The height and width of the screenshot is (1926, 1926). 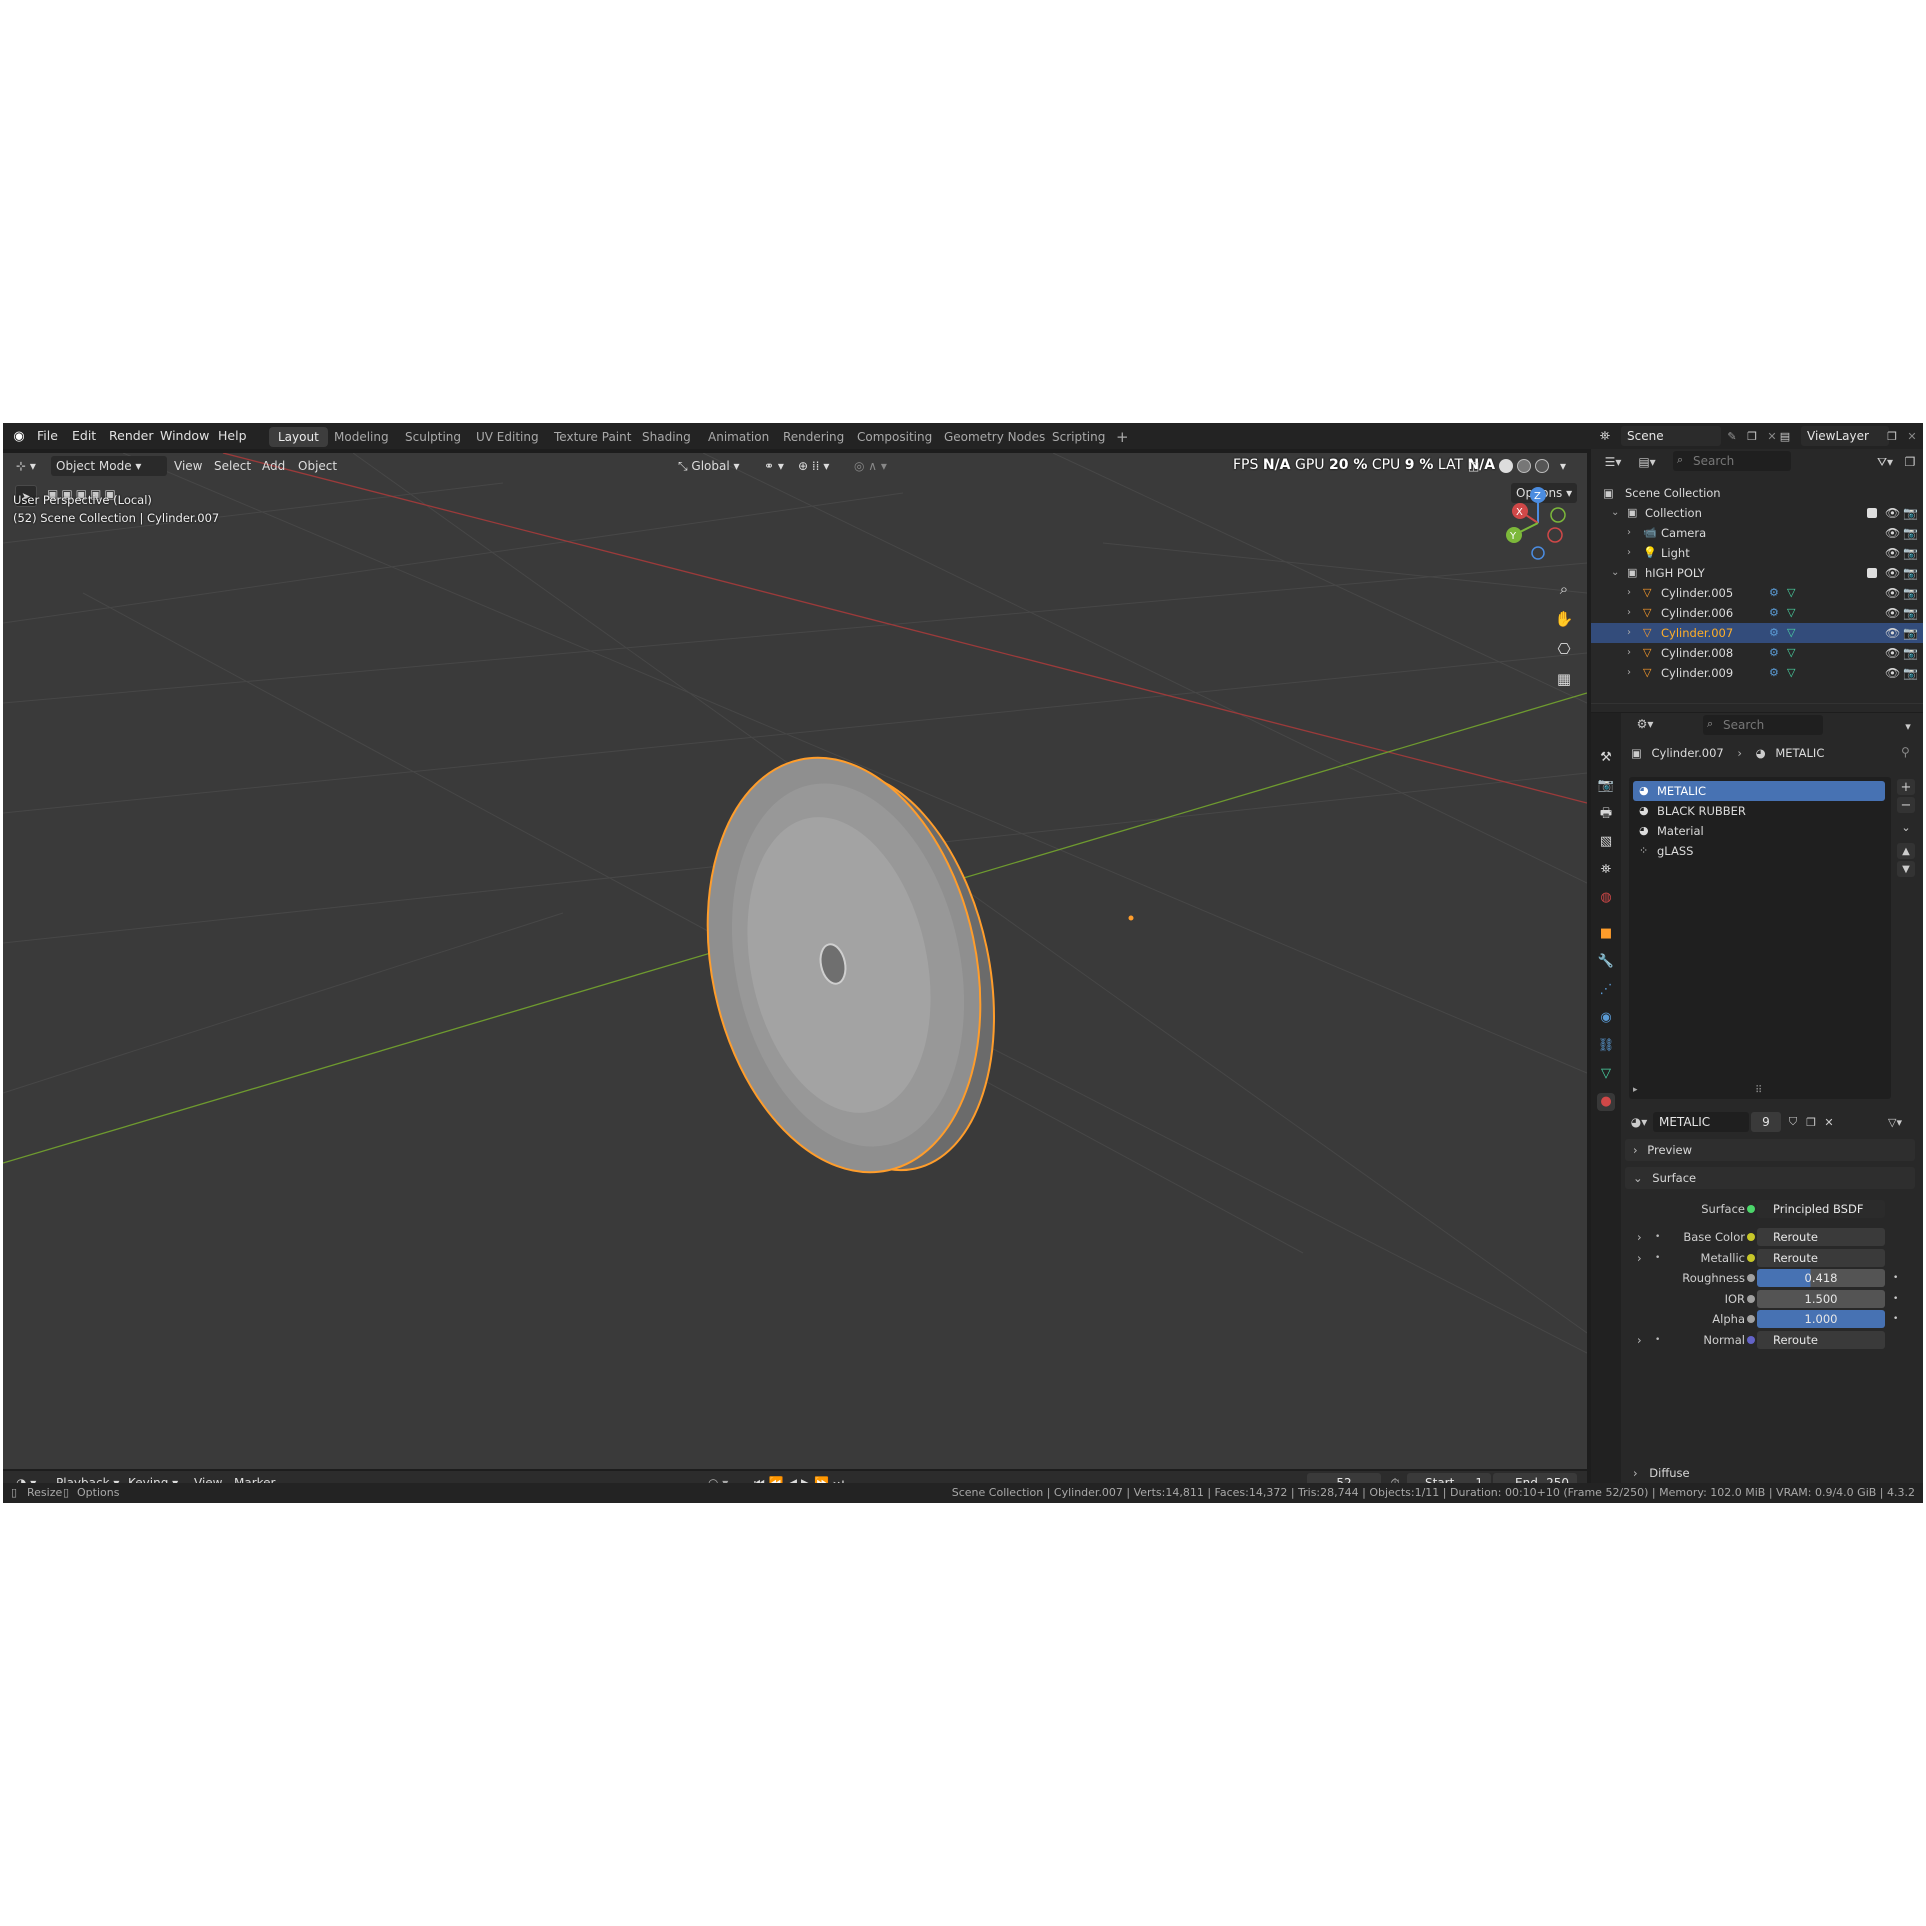 What do you see at coordinates (1757, 593) in the screenshot?
I see `outliner-row: › ▽ Cylinder.005 ⚙ ▽ 👁 📷` at bounding box center [1757, 593].